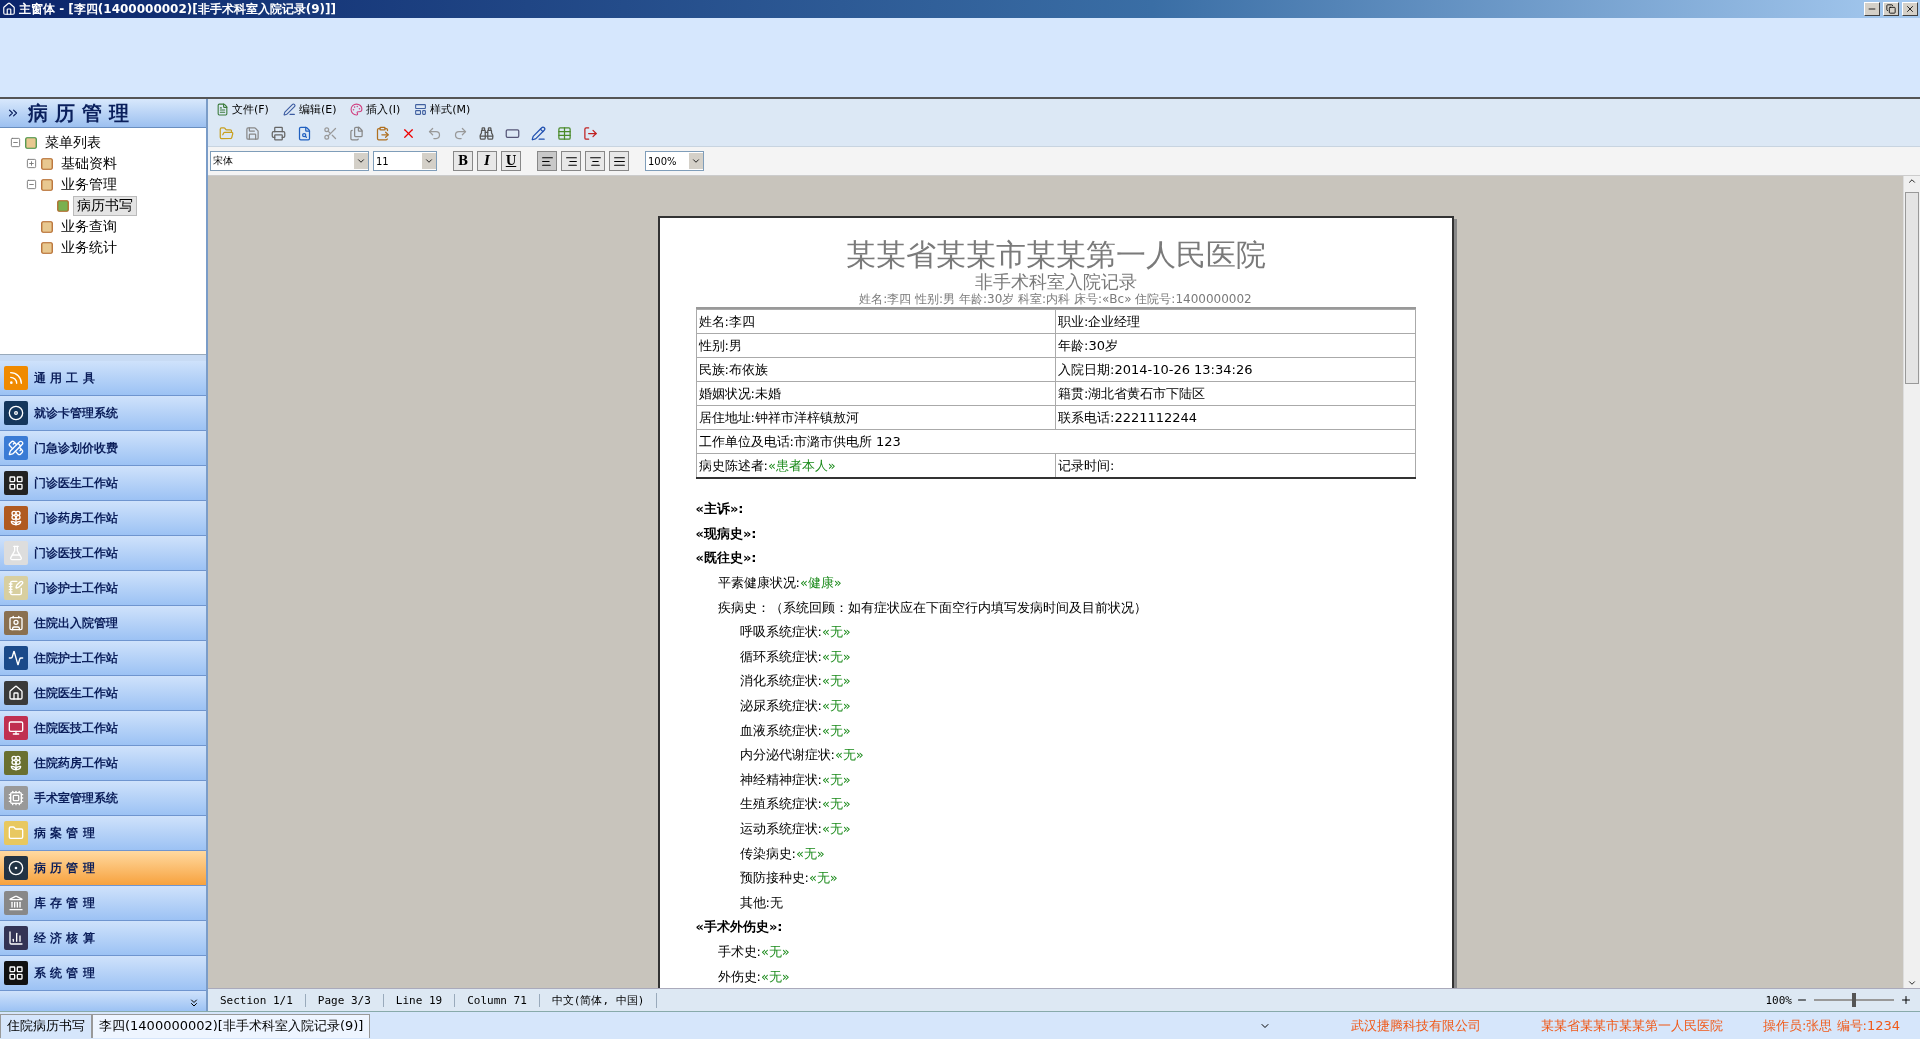 The image size is (1920, 1039). I want to click on status-item: Page 3/3, so click(344, 1000).